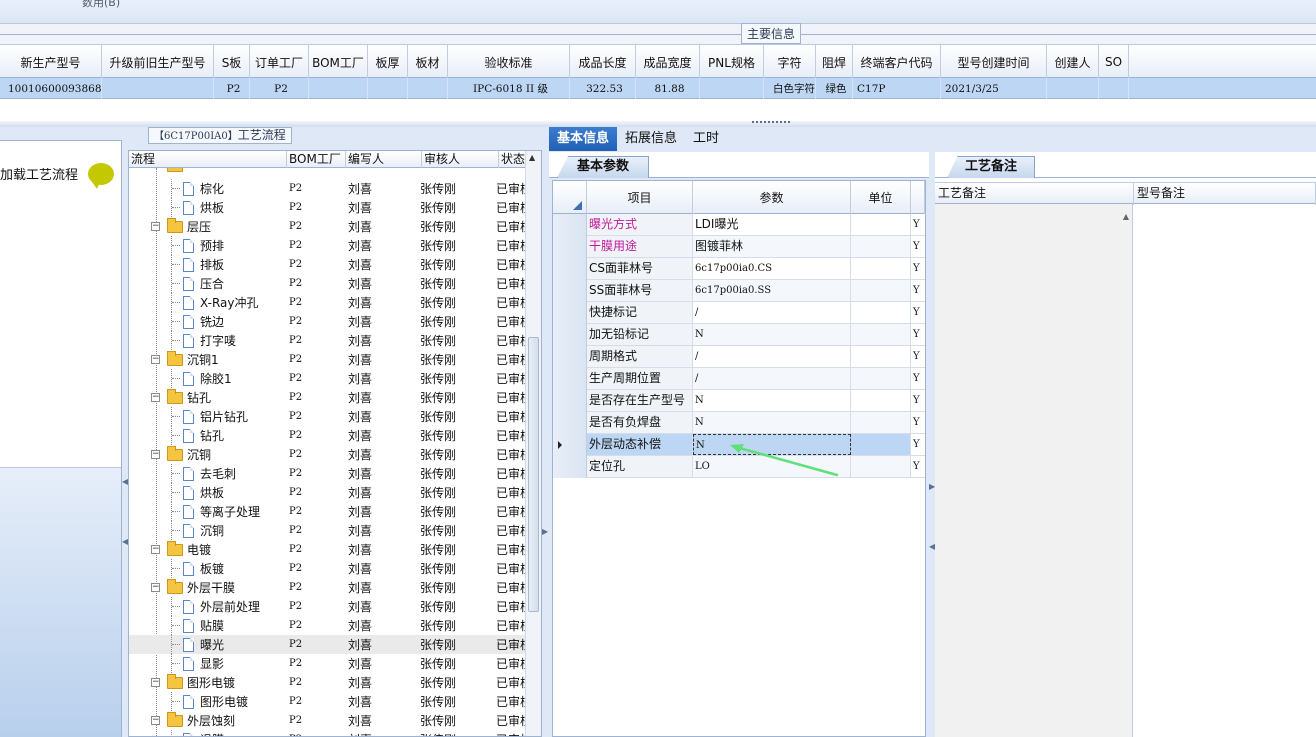 The image size is (1316, 737). What do you see at coordinates (51, 62) in the screenshot?
I see `col-header: 新生产型号` at bounding box center [51, 62].